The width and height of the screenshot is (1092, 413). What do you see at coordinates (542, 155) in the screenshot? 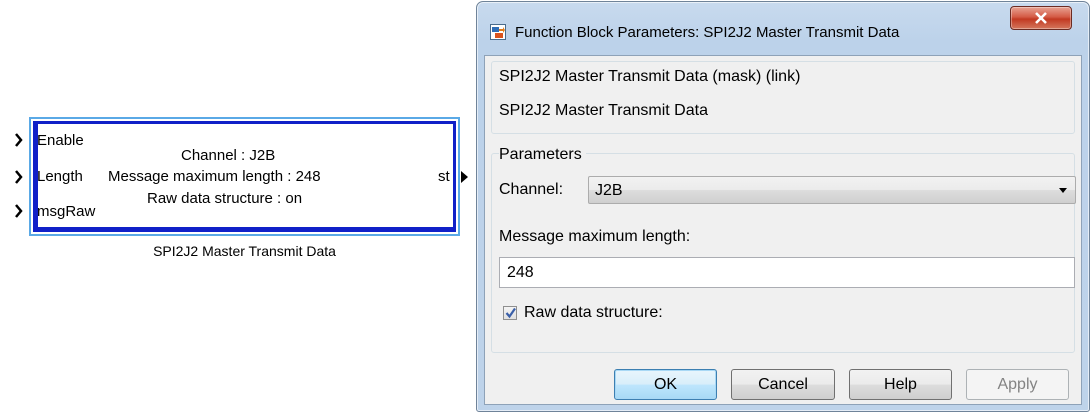
I see `parameters-legend: Parameters` at bounding box center [542, 155].